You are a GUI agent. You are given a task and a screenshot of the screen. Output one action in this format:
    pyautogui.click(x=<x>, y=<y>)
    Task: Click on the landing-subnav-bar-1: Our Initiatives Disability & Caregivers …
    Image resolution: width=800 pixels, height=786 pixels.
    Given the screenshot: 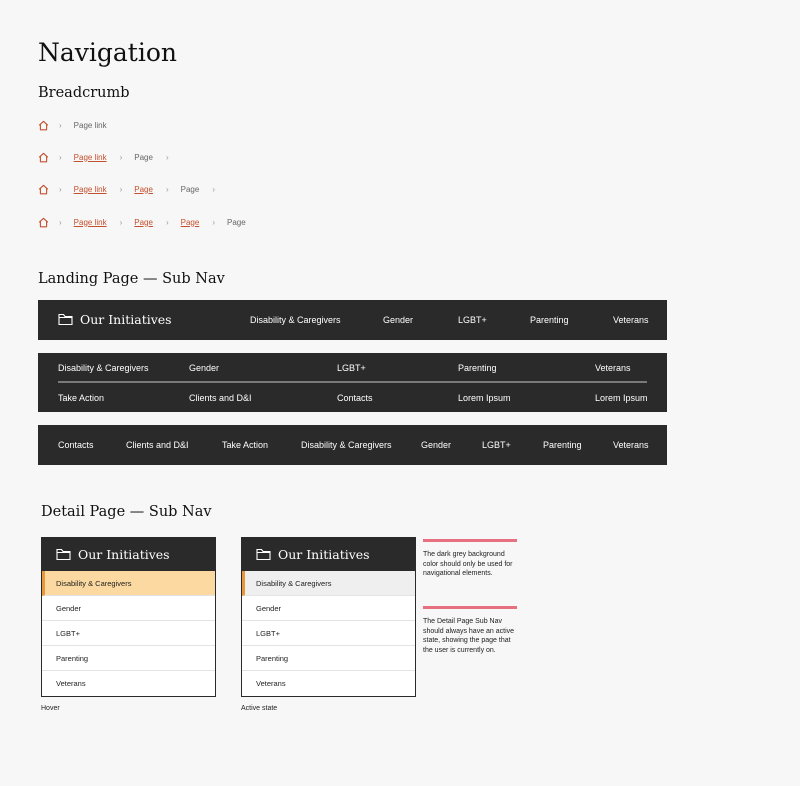 What is the action you would take?
    pyautogui.click(x=352, y=320)
    